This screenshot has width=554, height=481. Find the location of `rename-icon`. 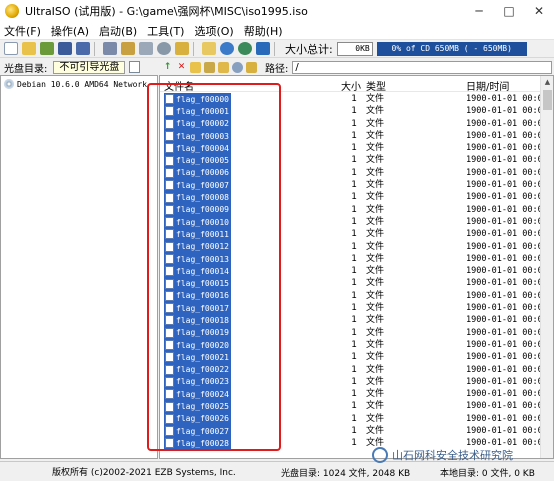

rename-icon is located at coordinates (209, 67).